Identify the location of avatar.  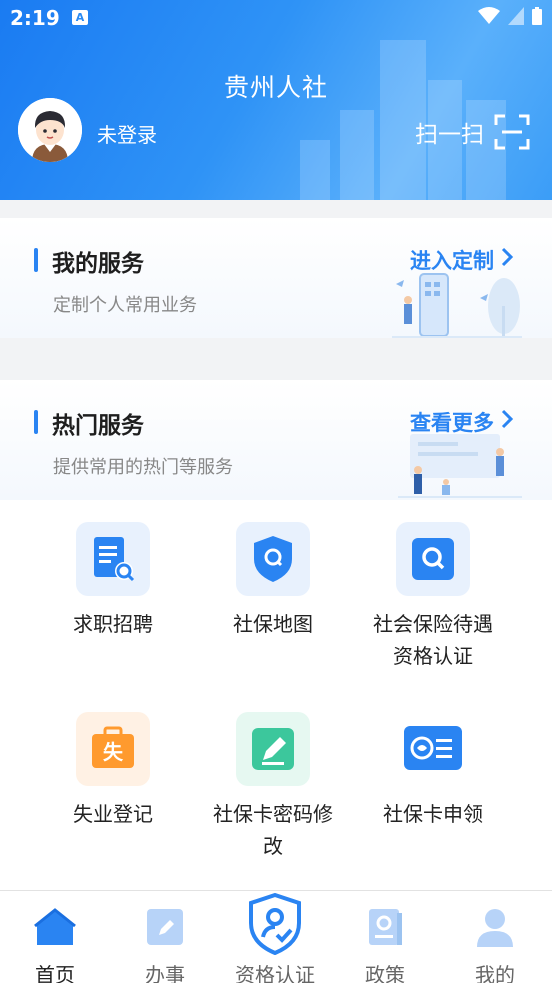
(50, 130).